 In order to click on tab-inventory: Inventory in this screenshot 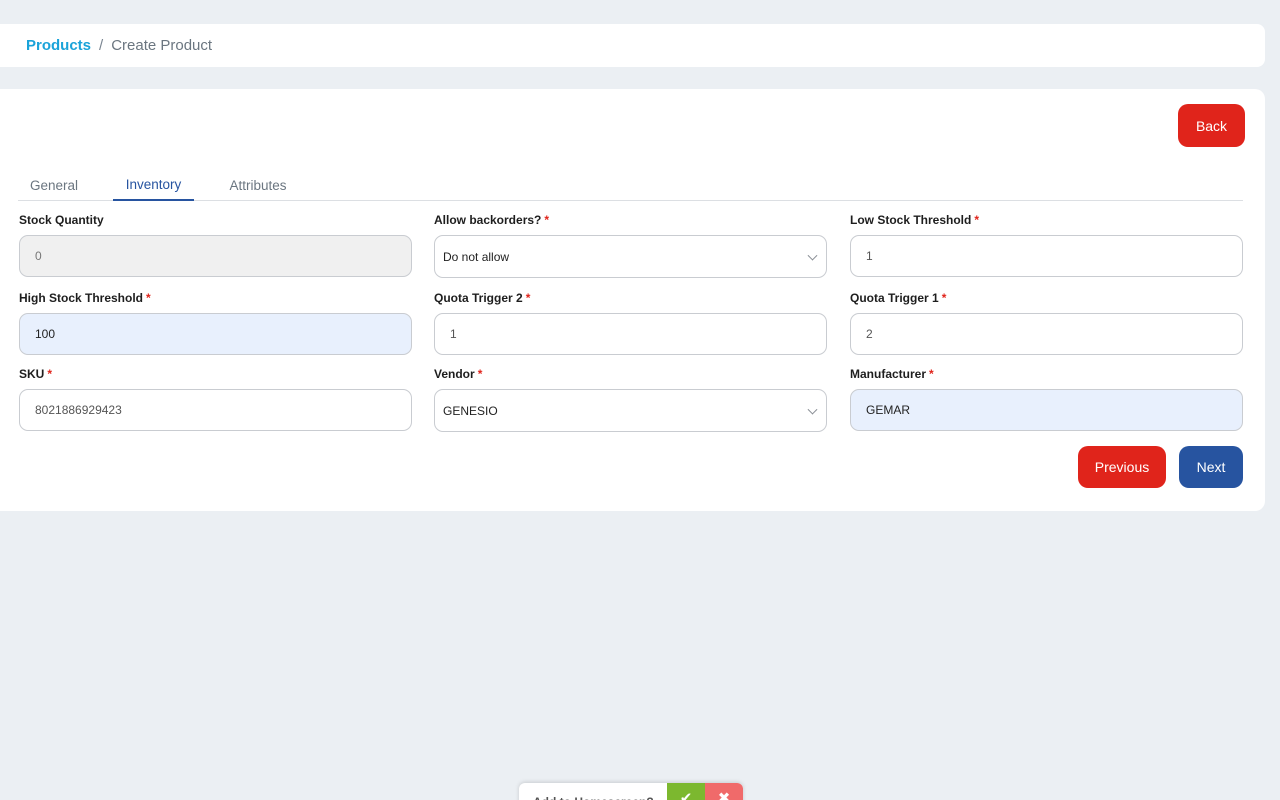, I will do `click(153, 185)`.